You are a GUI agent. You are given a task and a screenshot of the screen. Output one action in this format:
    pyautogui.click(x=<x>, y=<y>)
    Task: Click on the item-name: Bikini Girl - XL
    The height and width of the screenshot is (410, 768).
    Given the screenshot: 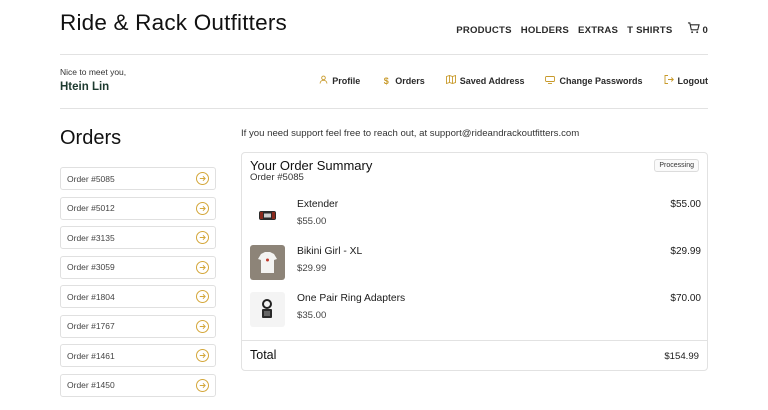 What is the action you would take?
    pyautogui.click(x=330, y=251)
    